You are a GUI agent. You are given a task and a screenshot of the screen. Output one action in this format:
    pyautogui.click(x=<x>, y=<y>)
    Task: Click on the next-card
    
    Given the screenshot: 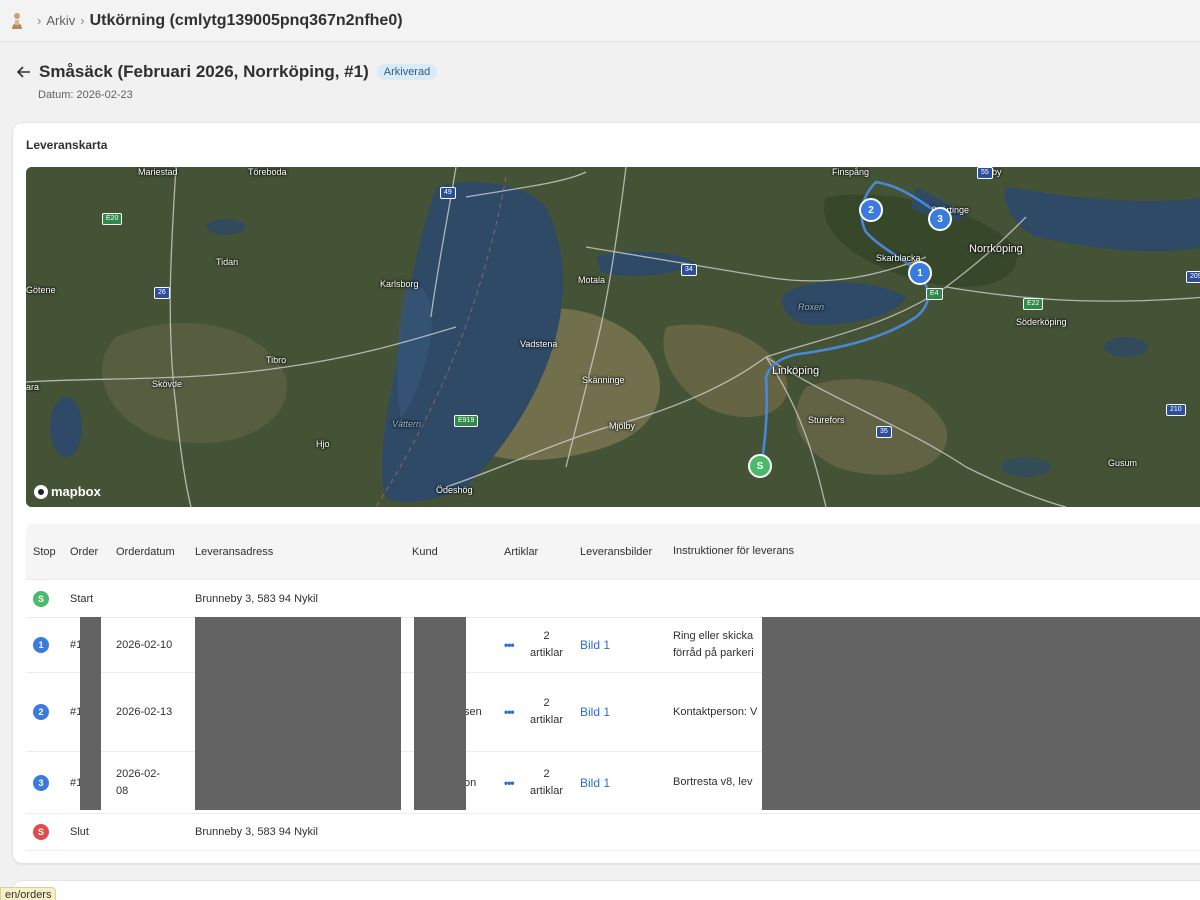 What is the action you would take?
    pyautogui.click(x=606, y=890)
    